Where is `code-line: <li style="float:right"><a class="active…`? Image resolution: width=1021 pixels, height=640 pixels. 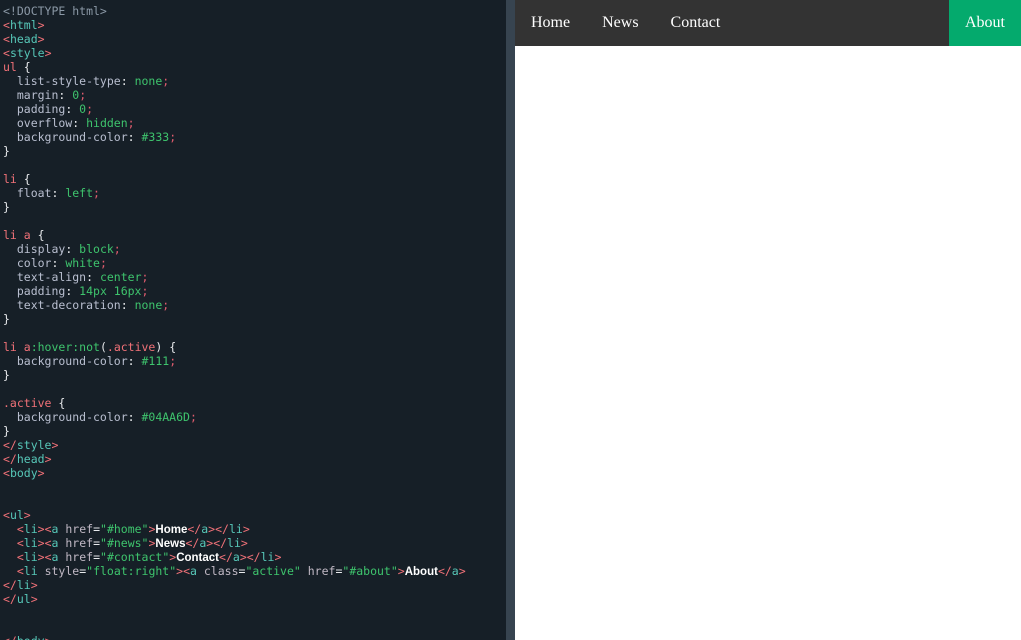 code-line: <li style="float:right"><a class="active… is located at coordinates (253, 571).